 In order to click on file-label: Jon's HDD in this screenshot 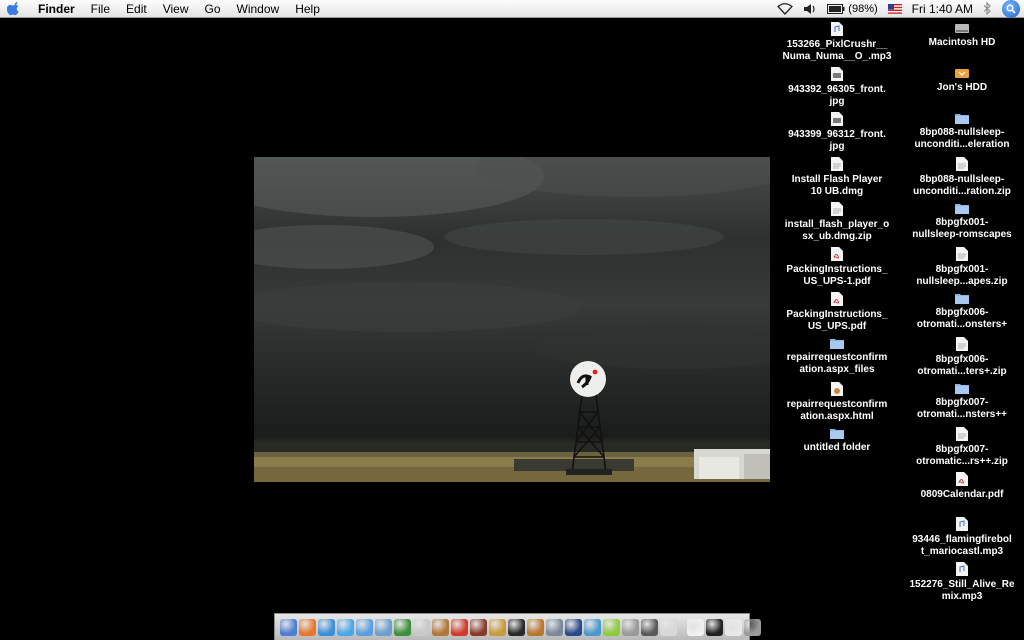, I will do `click(962, 87)`.